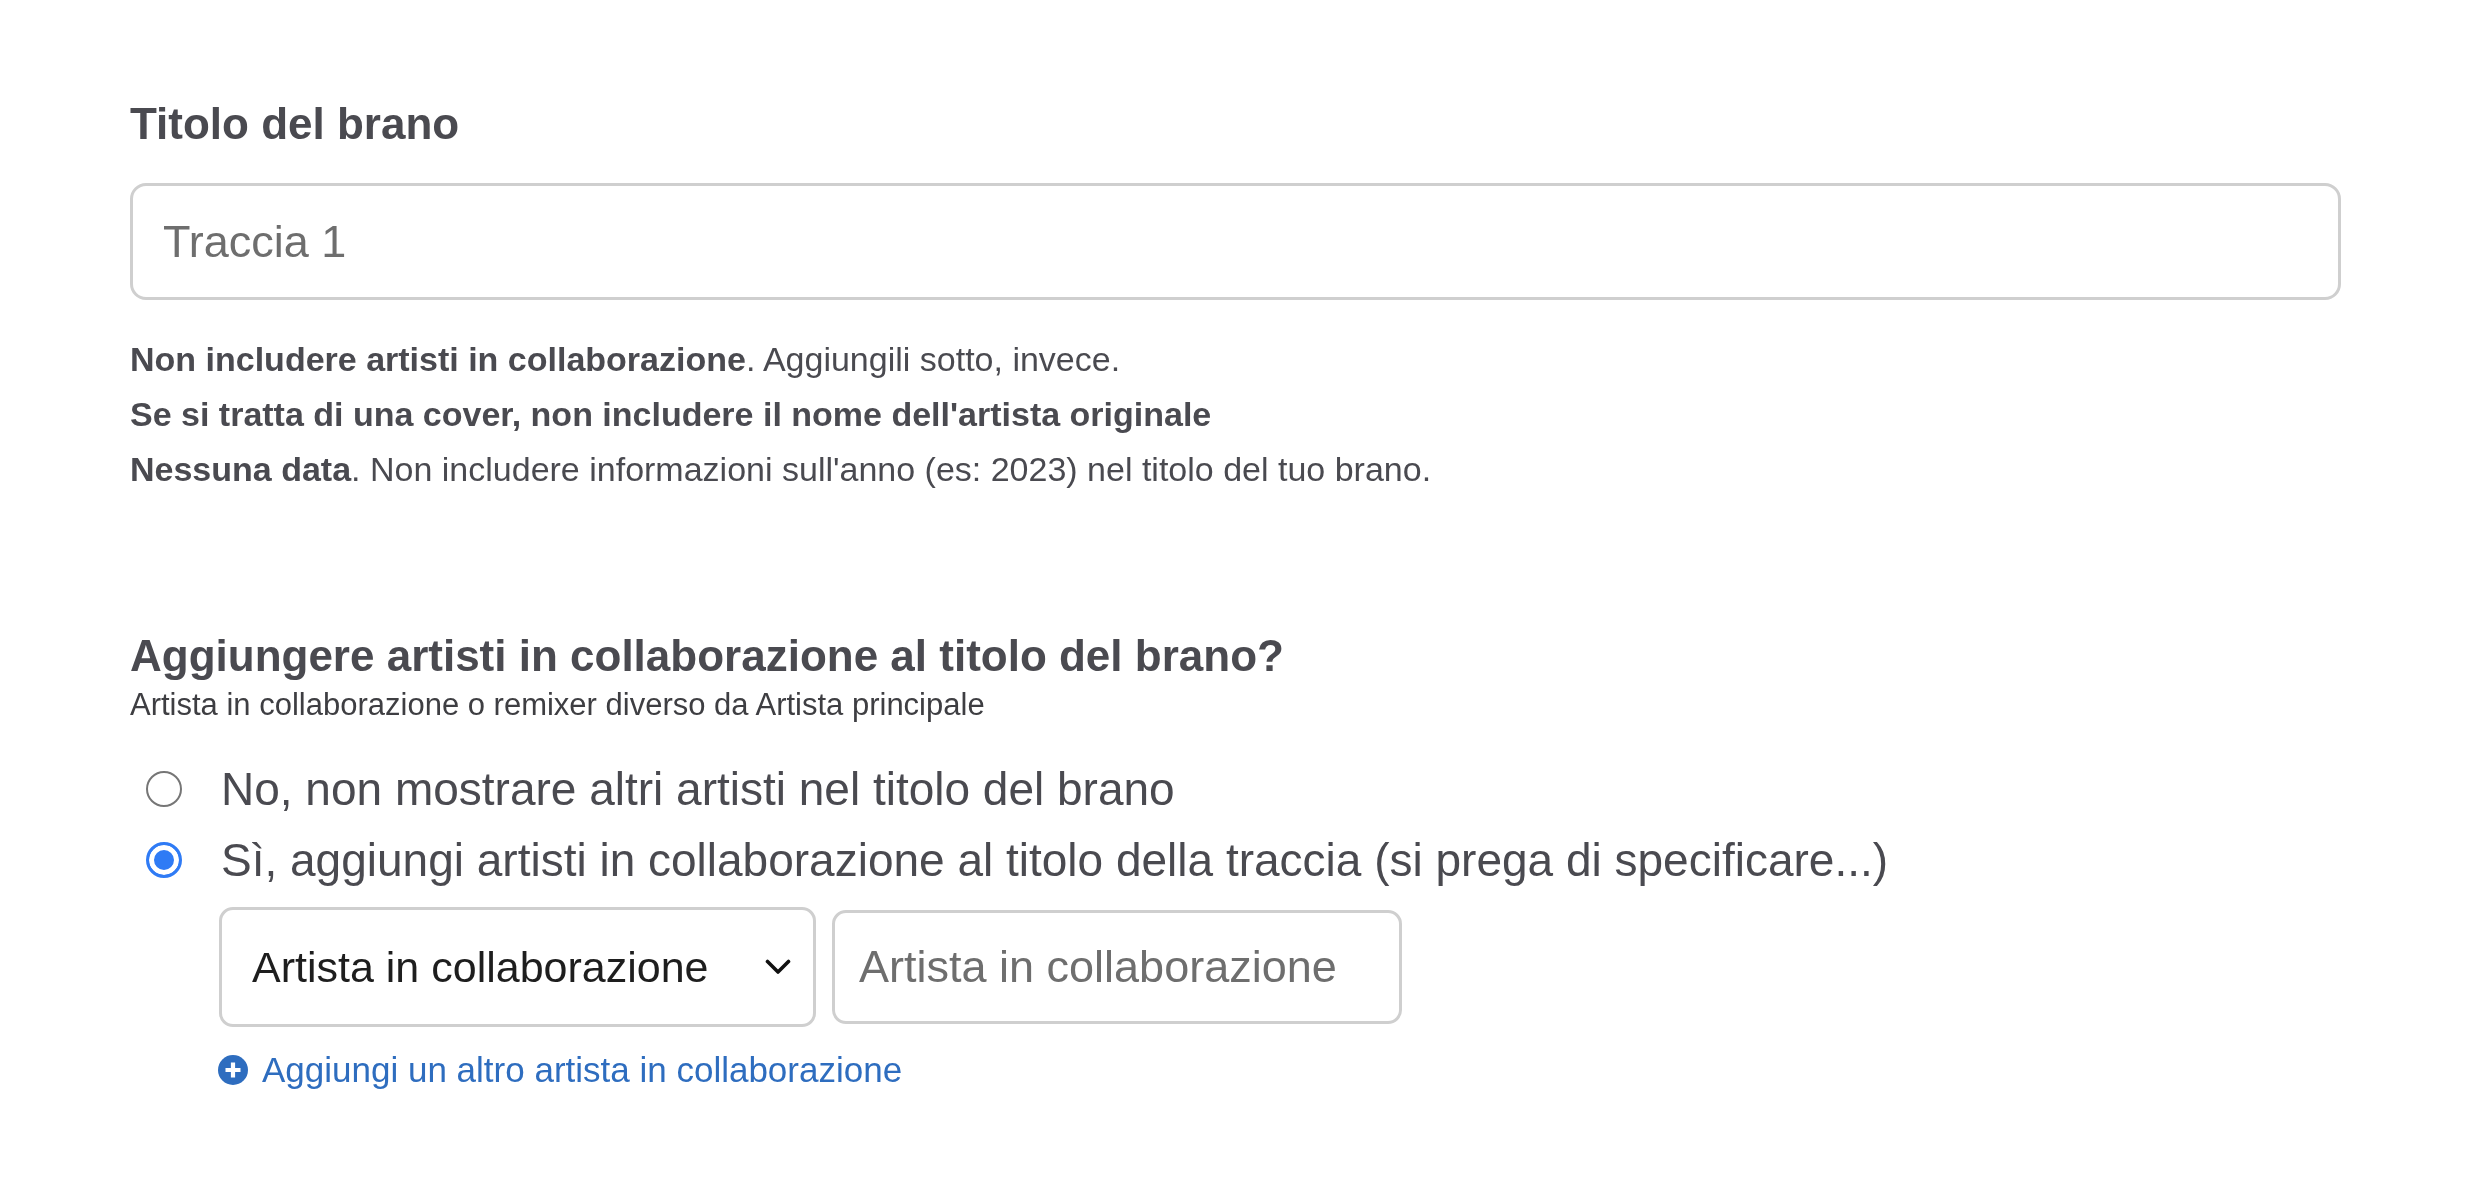 The image size is (2490, 1188). I want to click on title-input-field: Traccia 1, so click(1235, 241).